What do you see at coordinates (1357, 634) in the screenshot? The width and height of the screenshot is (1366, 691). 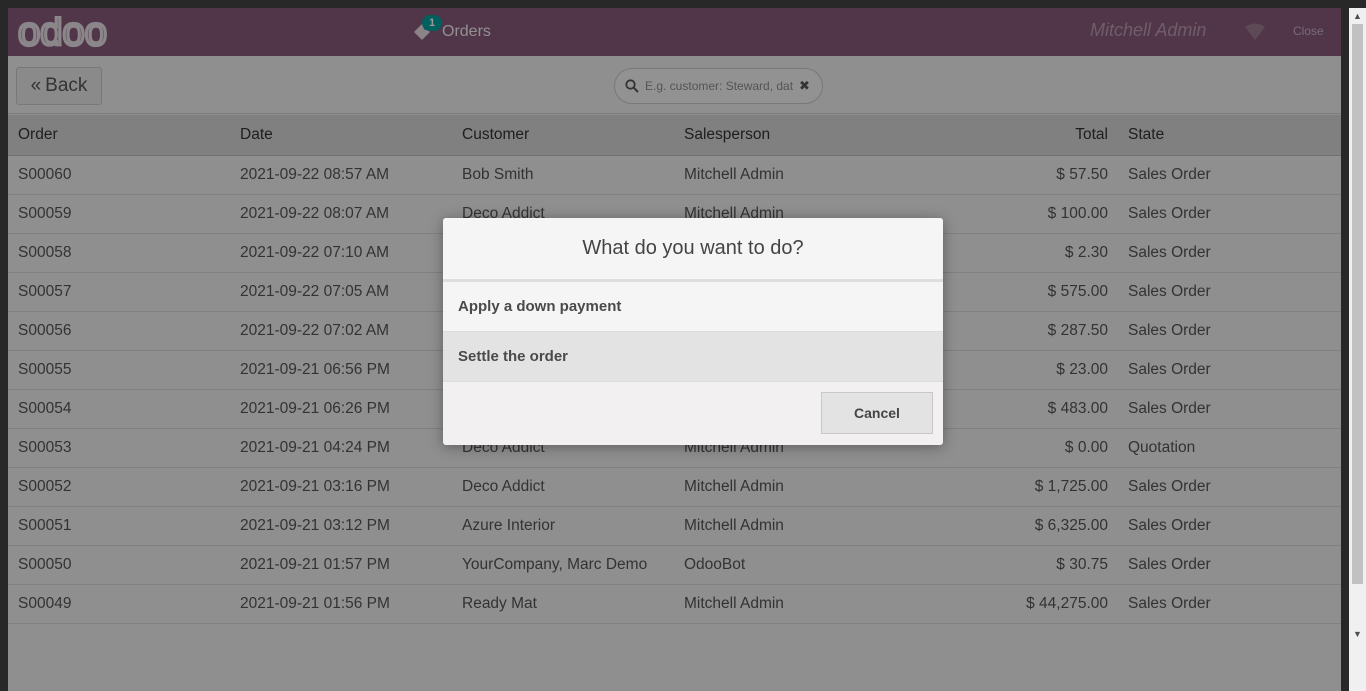 I see `scroll-down-icon: ▼` at bounding box center [1357, 634].